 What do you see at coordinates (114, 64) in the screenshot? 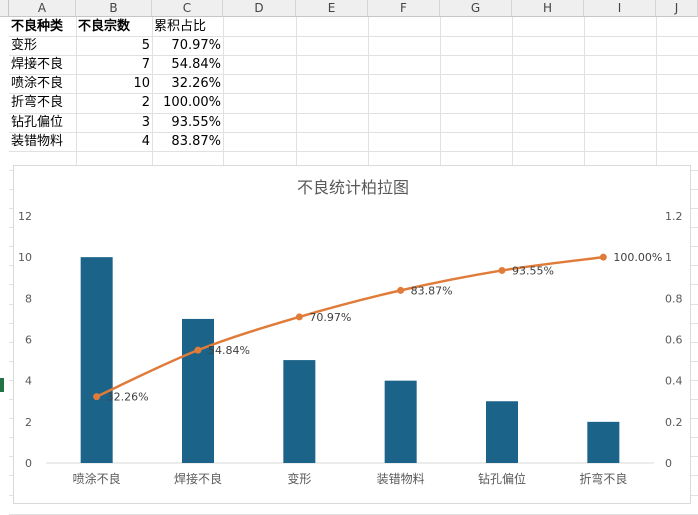
I see `cell-defect-count: 7` at bounding box center [114, 64].